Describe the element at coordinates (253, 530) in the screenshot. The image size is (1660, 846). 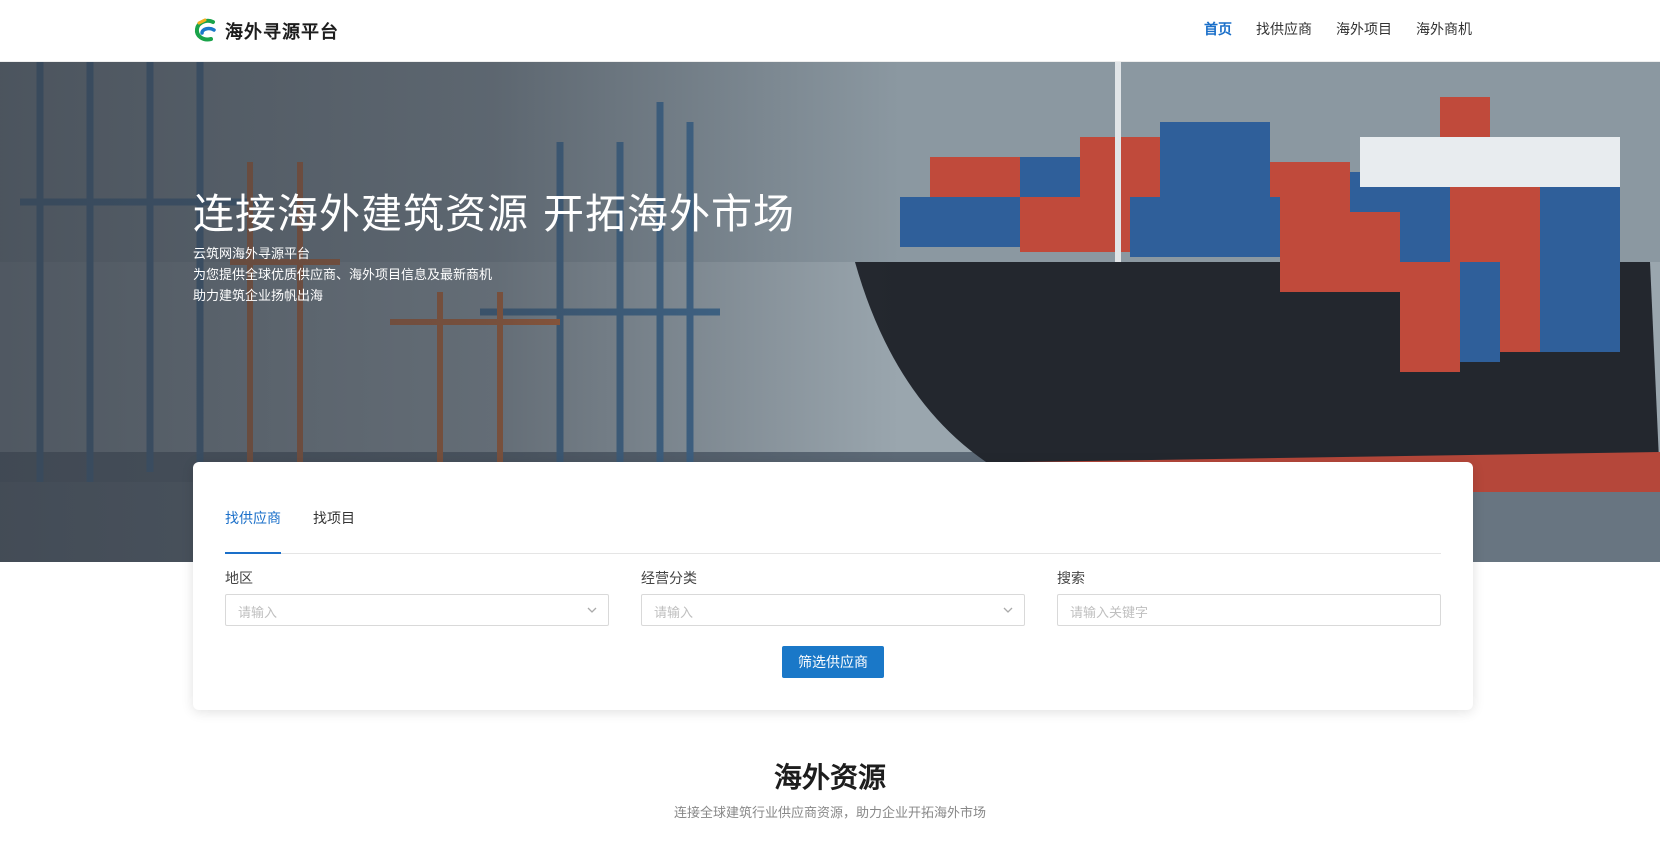
I see `tab-find-supplier: 找供应商` at that location.